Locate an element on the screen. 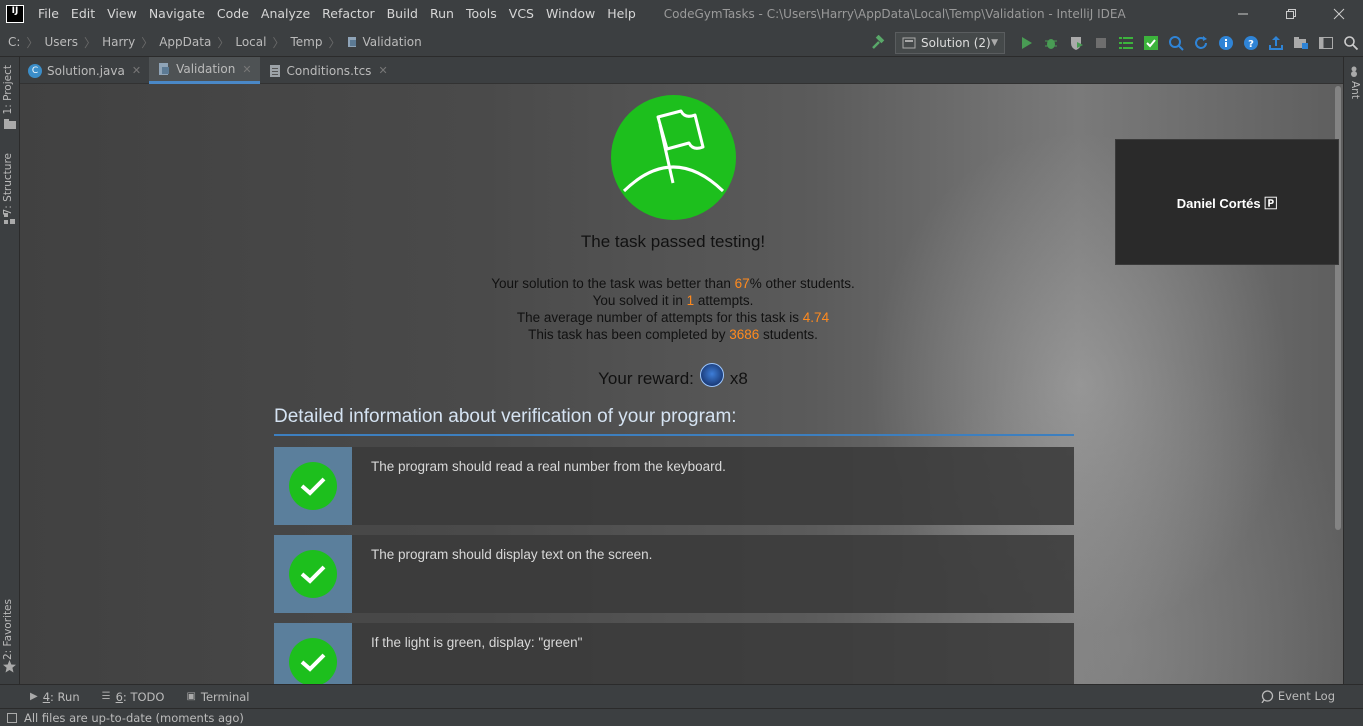  menu-file: File is located at coordinates (48, 14).